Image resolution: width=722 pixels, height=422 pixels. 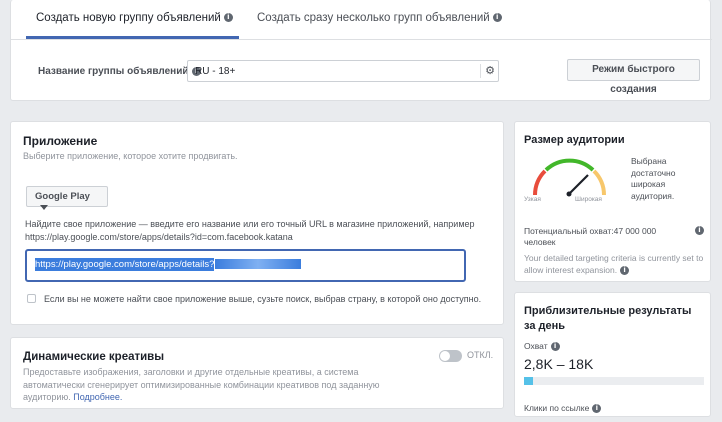 What do you see at coordinates (343, 71) in the screenshot?
I see `adset-name-input: RU - 18+ ⚙` at bounding box center [343, 71].